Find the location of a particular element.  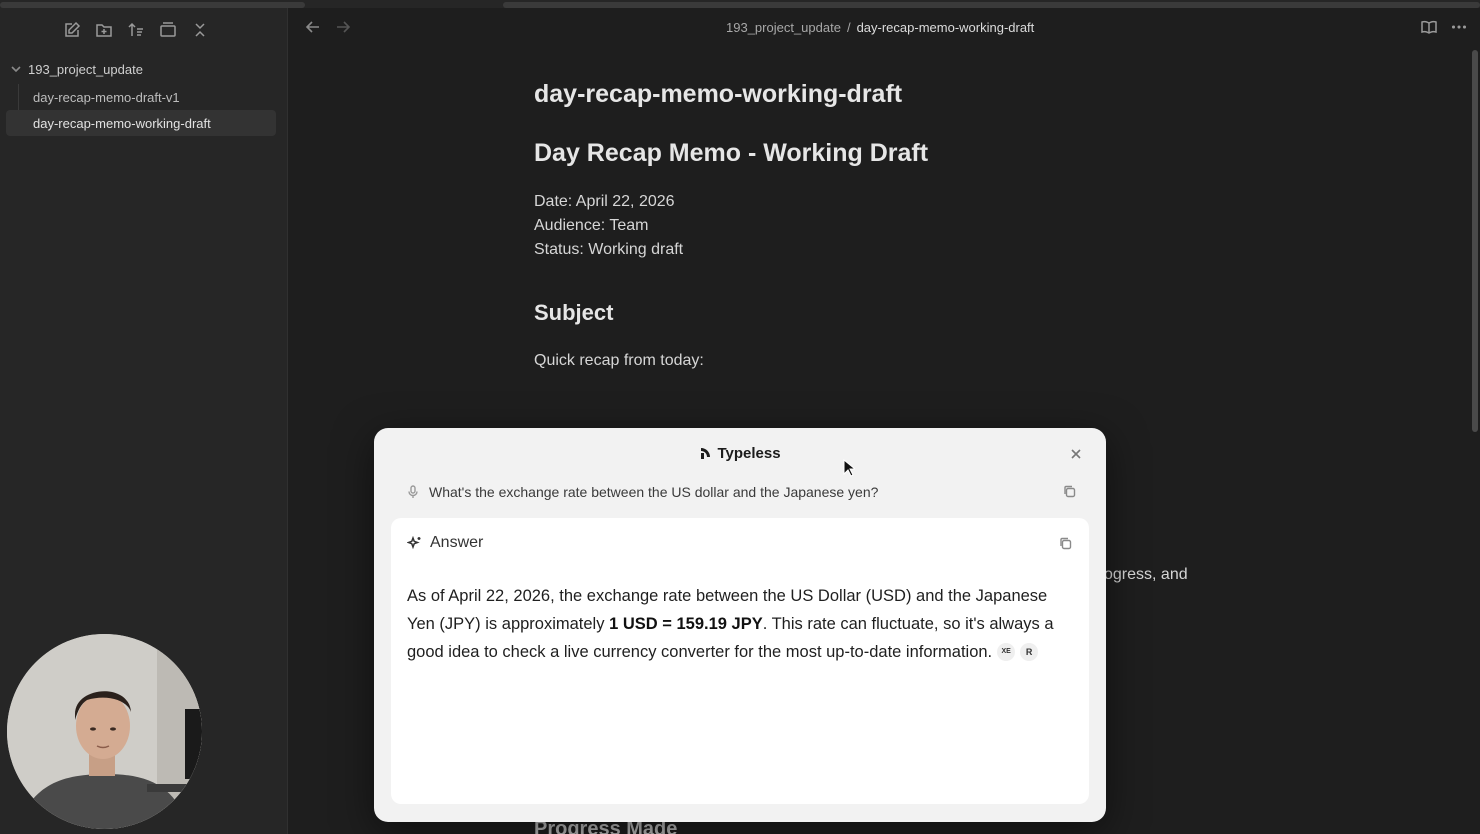

file-label: day-recap-memo-draft-v1 is located at coordinates (106, 97).